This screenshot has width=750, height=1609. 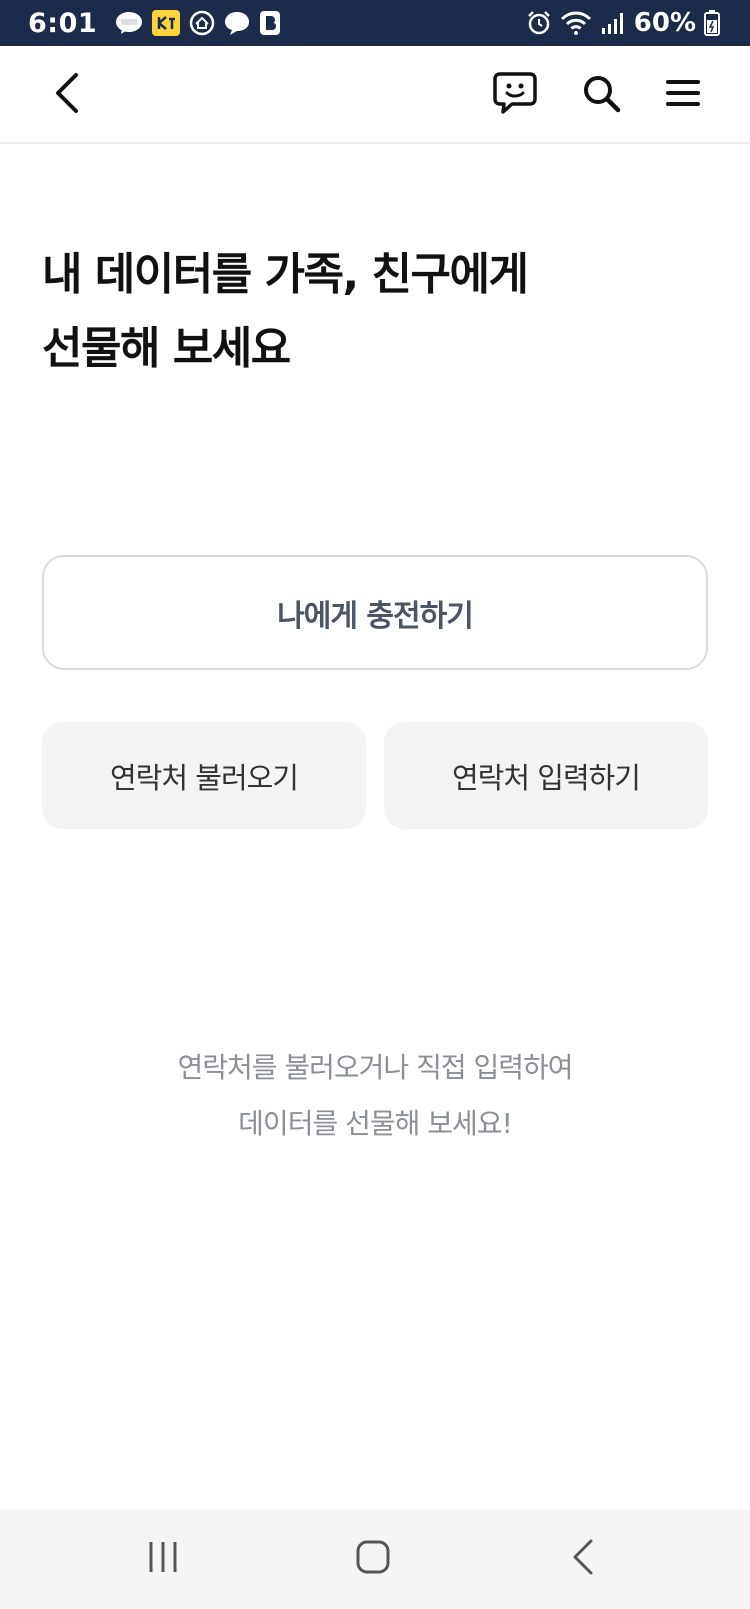 What do you see at coordinates (372, 312) in the screenshot?
I see `page-title: 내 데이터를 가족, 친구에게 선물해 보세요` at bounding box center [372, 312].